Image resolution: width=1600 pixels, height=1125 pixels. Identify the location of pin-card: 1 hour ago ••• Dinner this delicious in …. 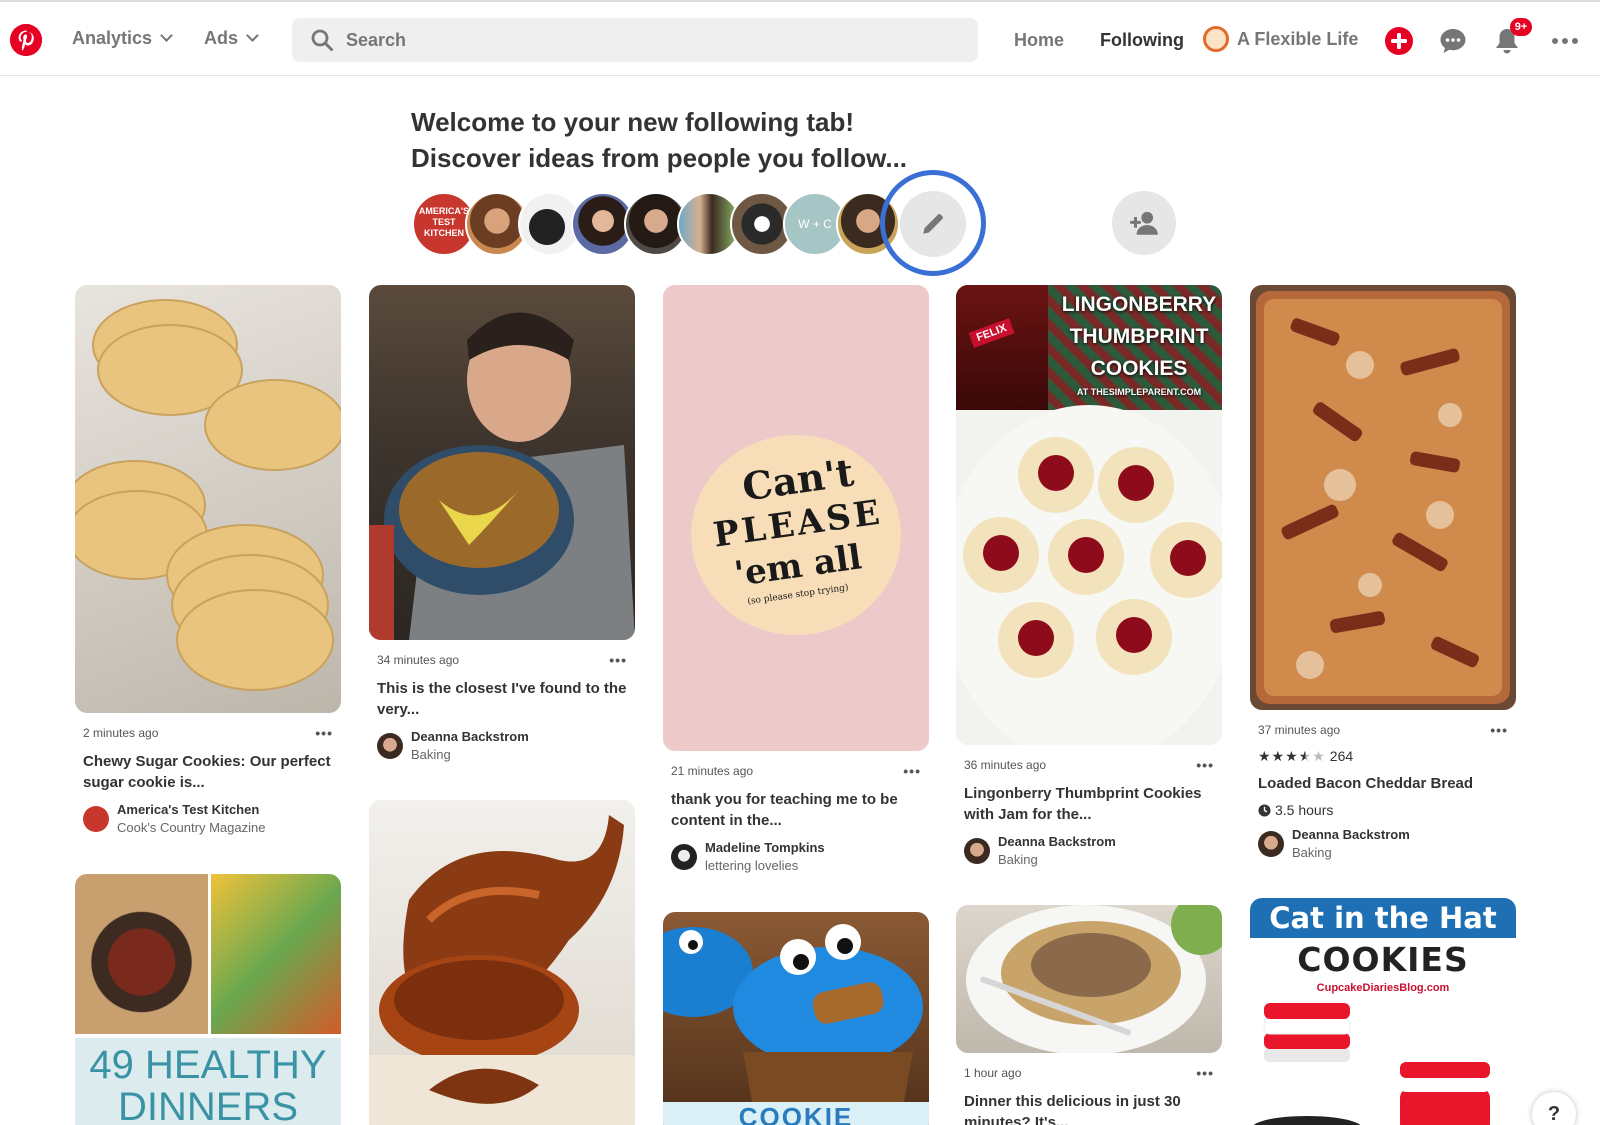
(1089, 1015).